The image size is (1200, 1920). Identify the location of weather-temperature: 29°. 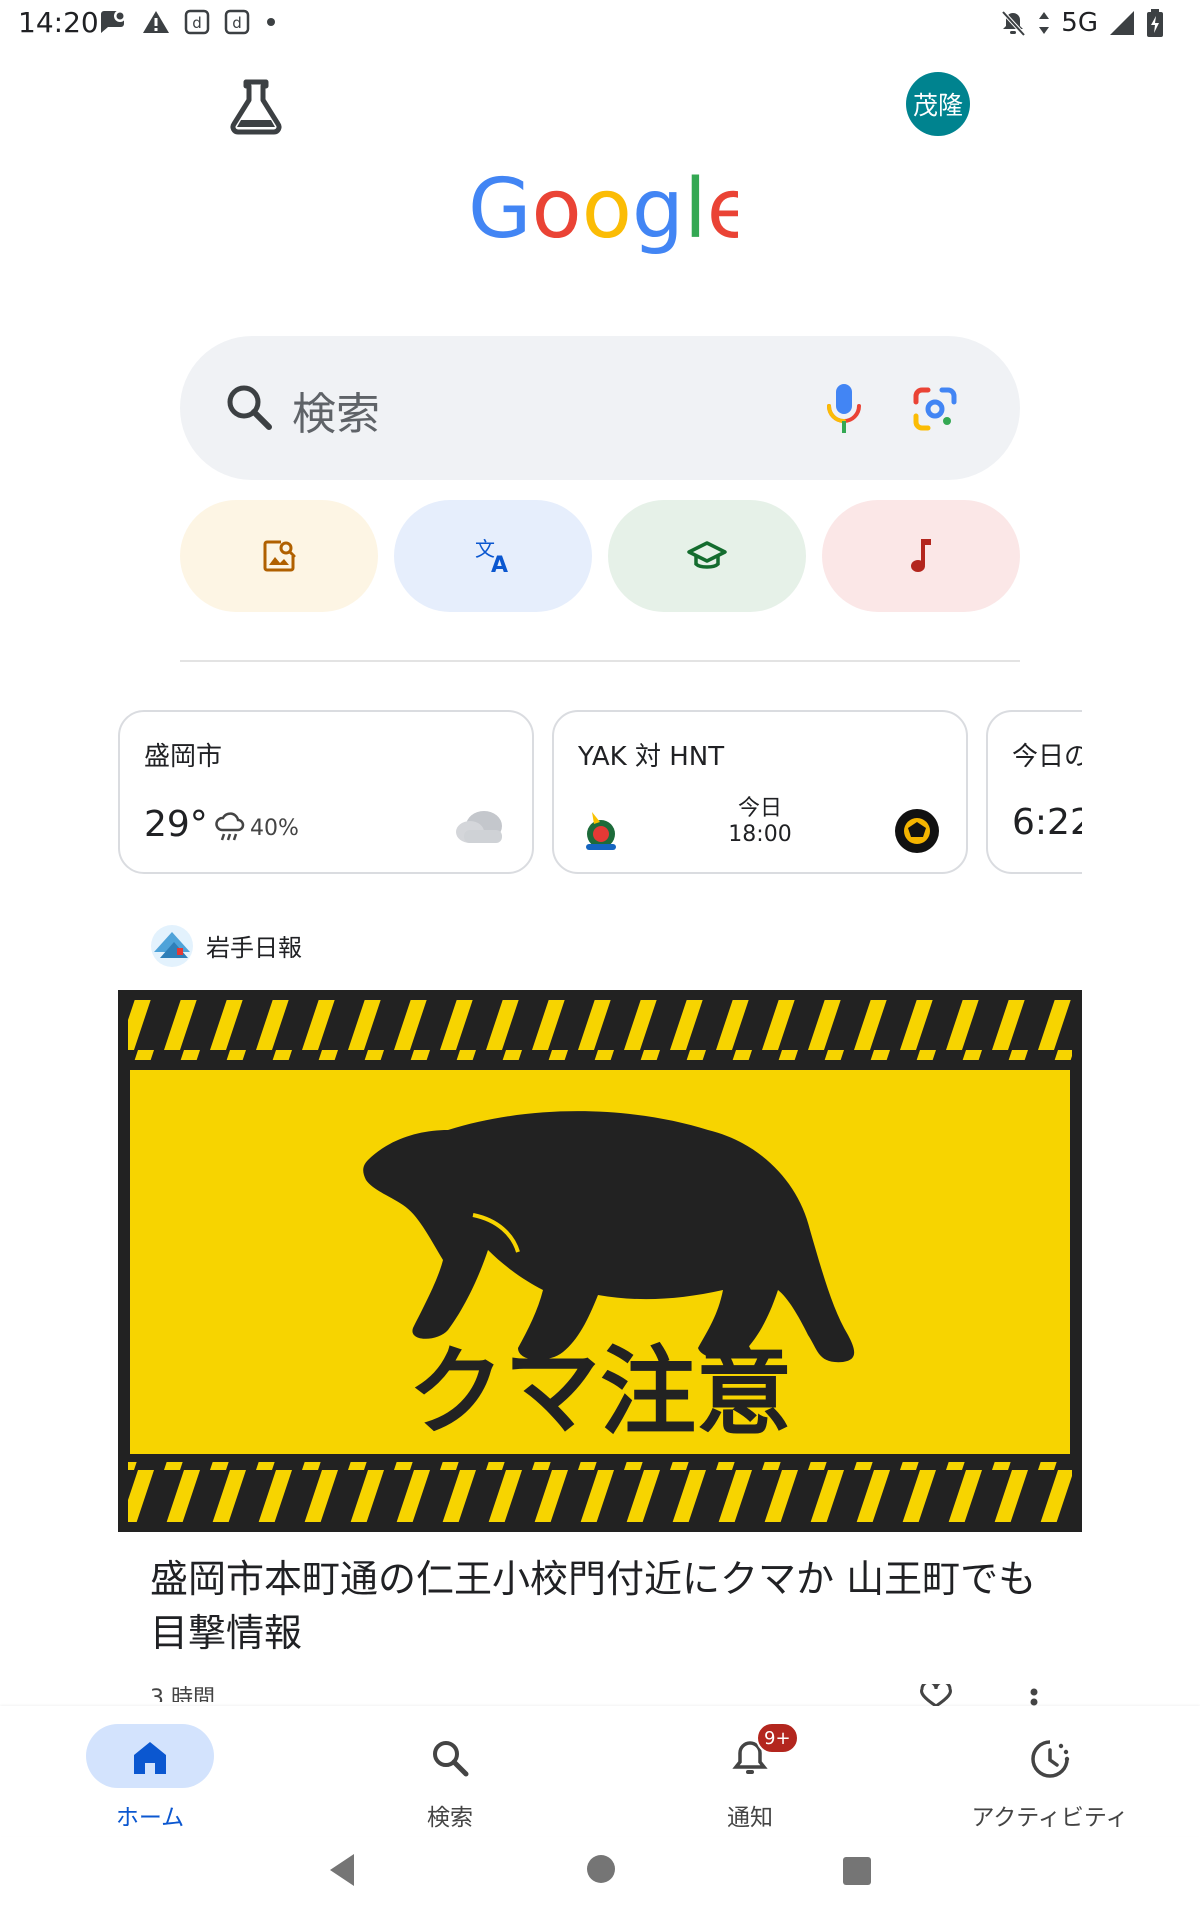
(176, 824).